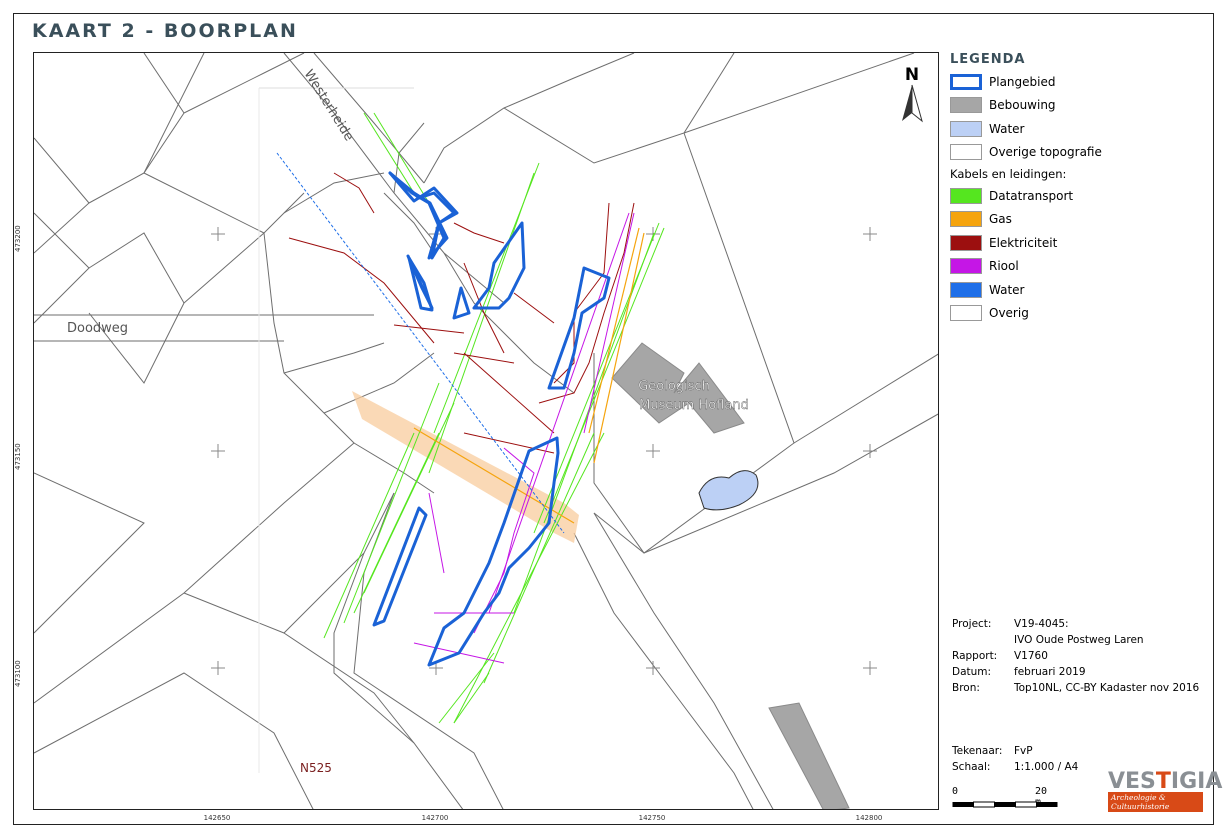 Image resolution: width=1227 pixels, height=835 pixels. I want to click on legend-item-water: Water, so click(1080, 129).